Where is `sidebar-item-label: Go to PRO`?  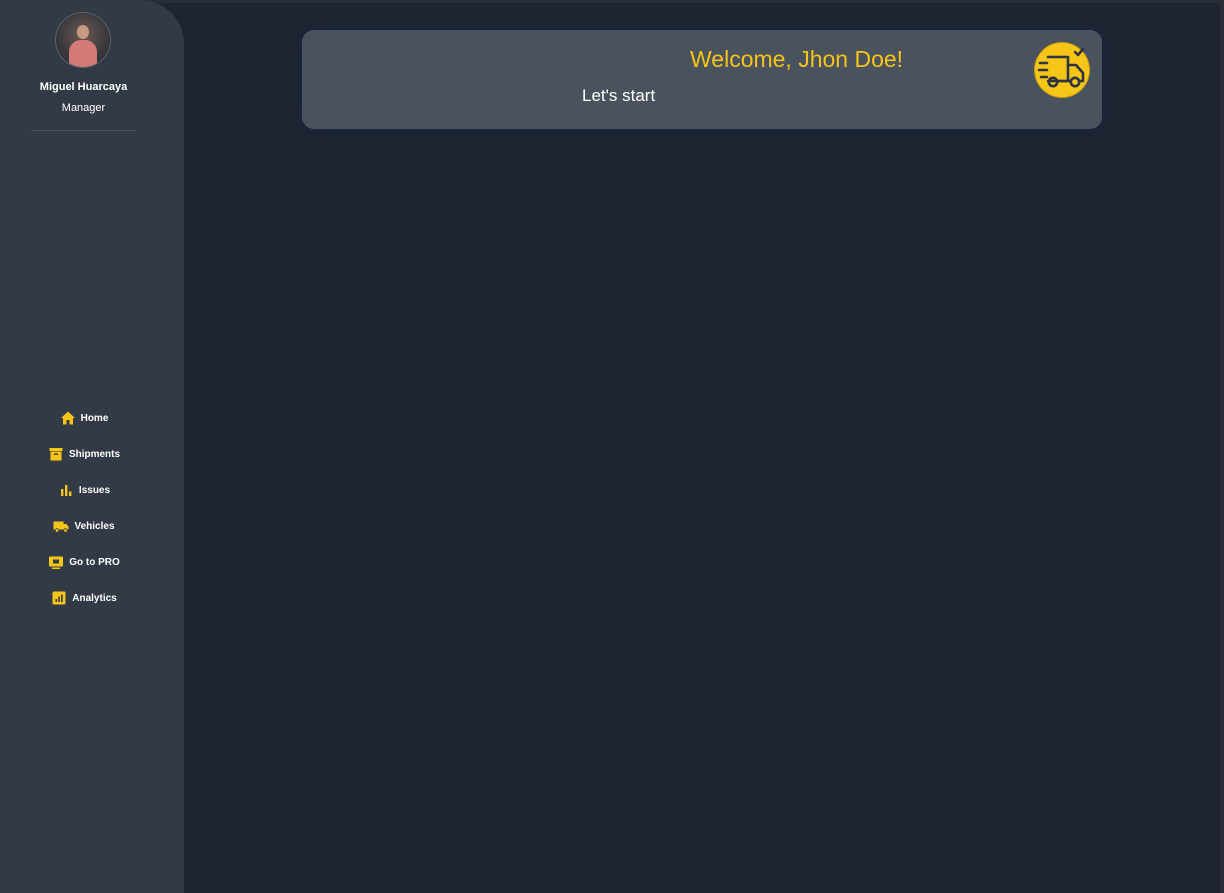
sidebar-item-label: Go to PRO is located at coordinates (94, 562).